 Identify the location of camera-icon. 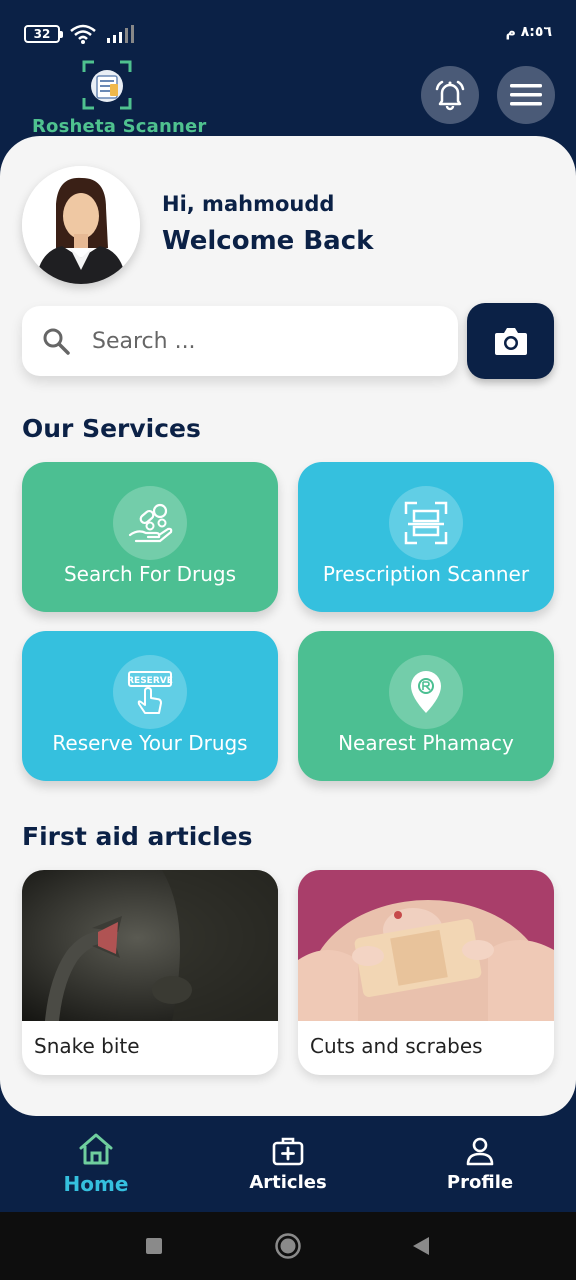
(510, 341).